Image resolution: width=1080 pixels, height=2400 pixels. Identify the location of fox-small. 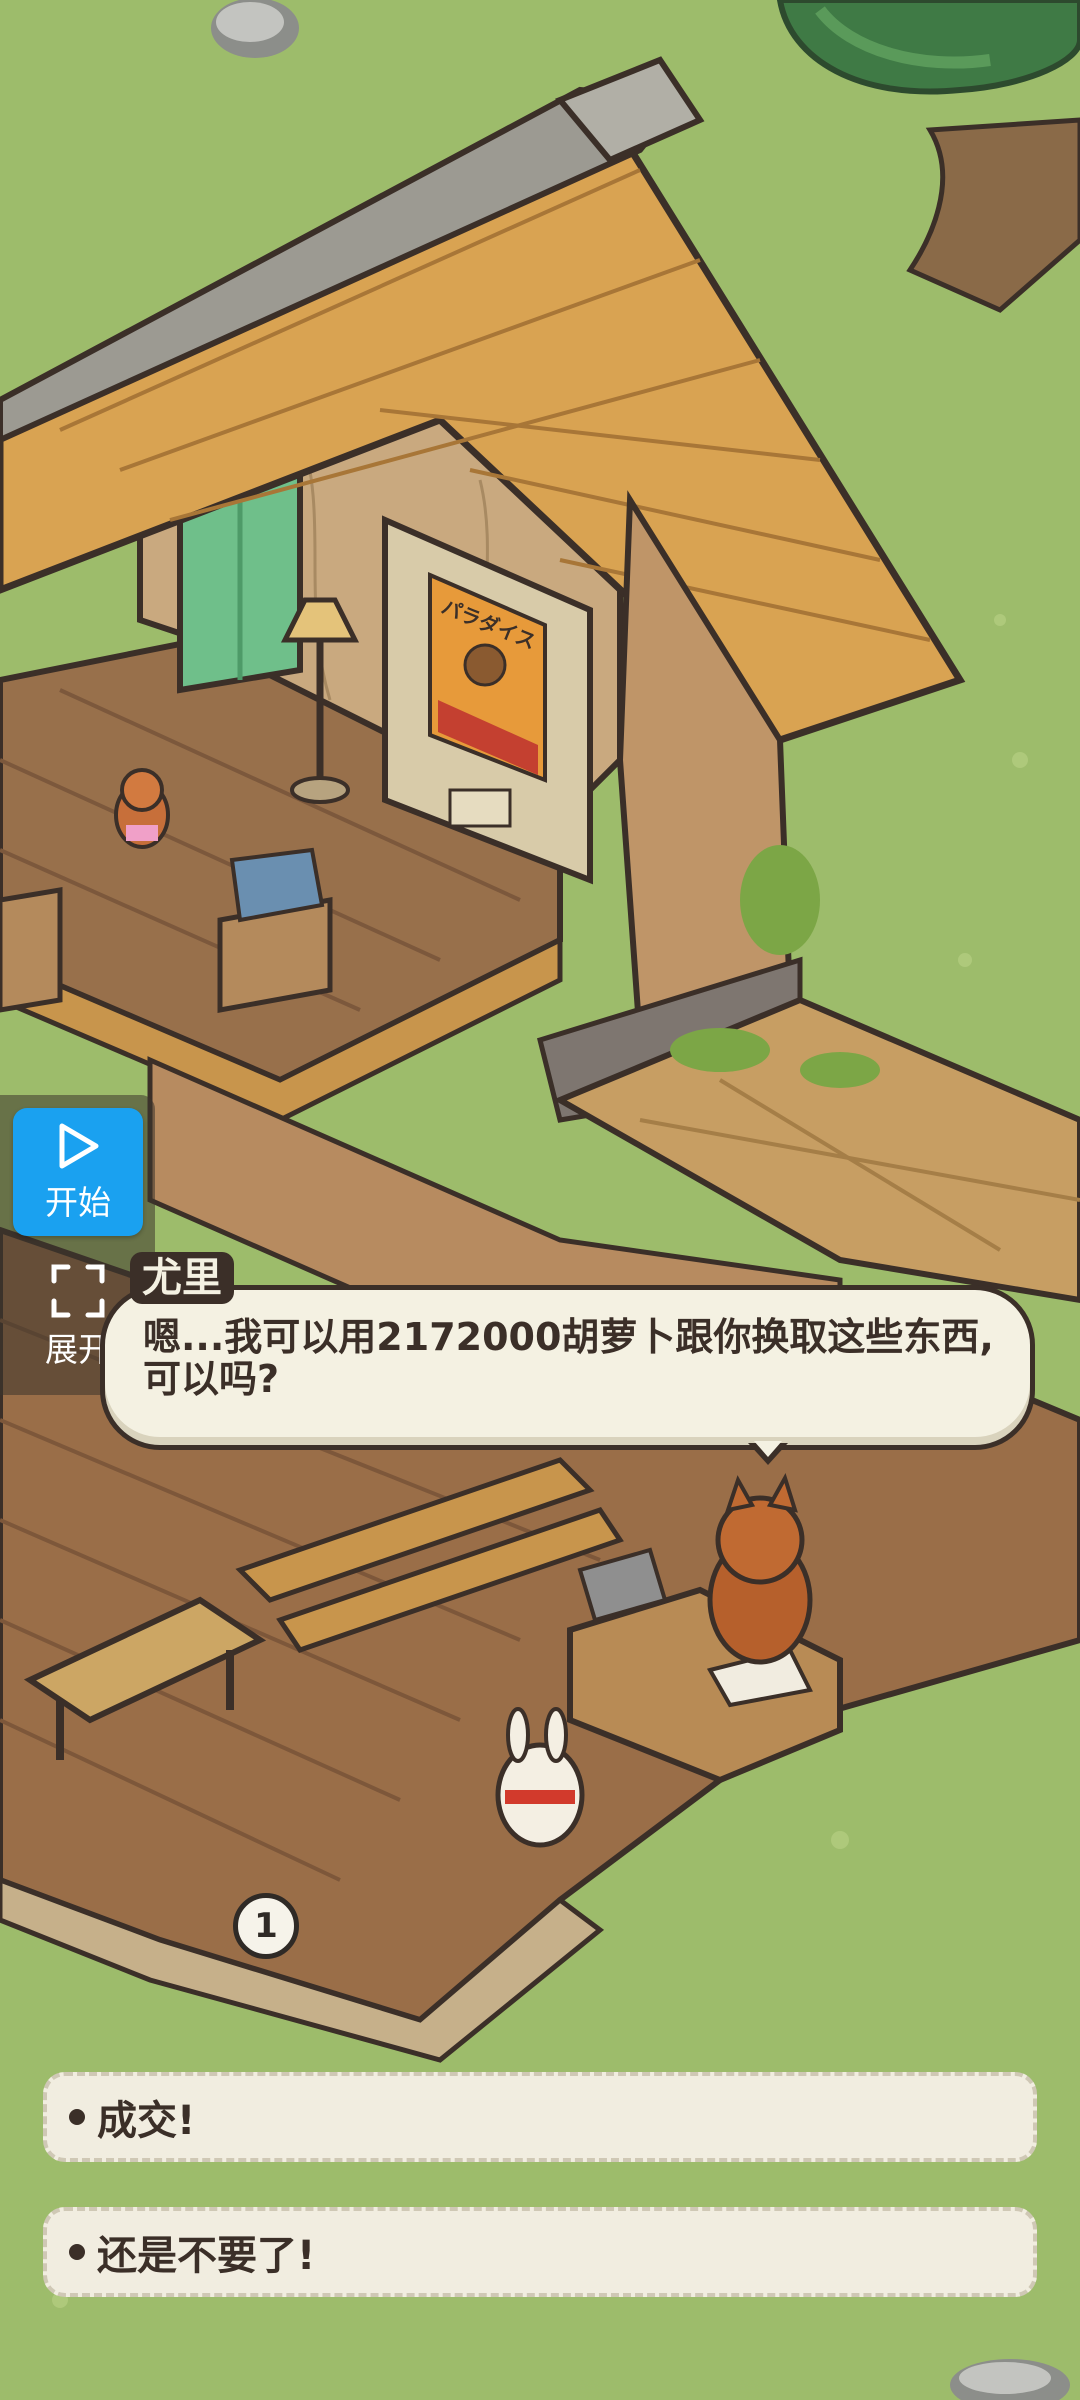
(142, 808).